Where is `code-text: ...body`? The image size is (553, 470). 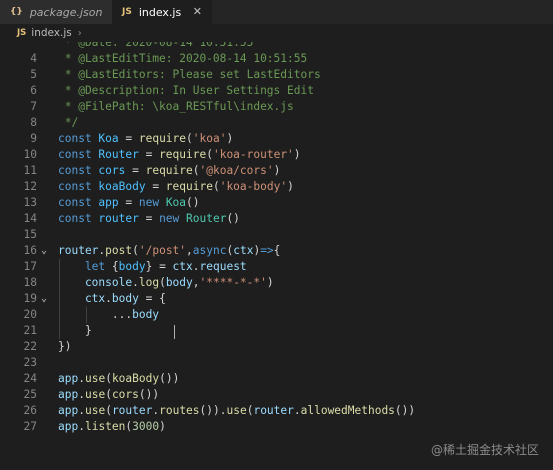 code-text: ...body is located at coordinates (108, 315).